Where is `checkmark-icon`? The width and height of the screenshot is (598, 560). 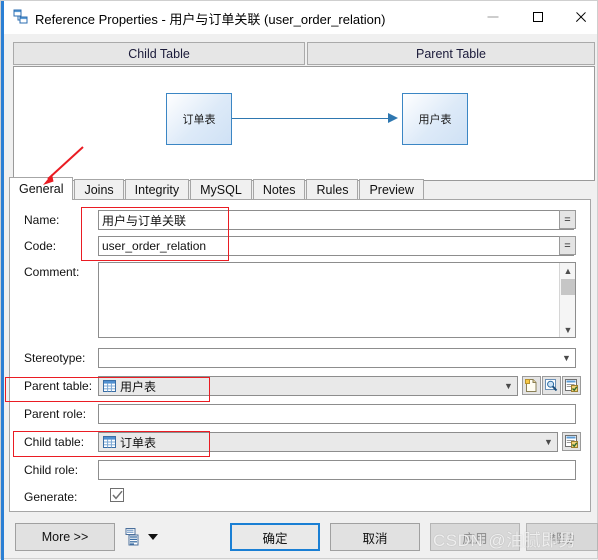
checkmark-icon is located at coordinates (117, 495).